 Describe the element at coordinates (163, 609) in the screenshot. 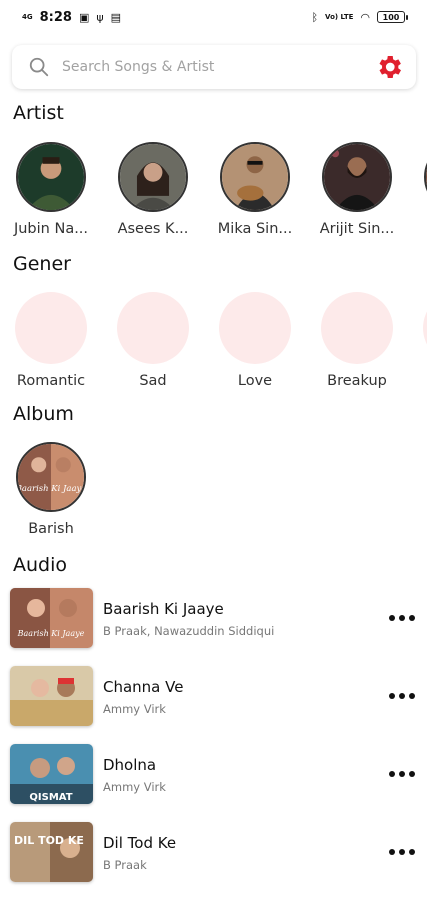

I see `song-title: Baarish Ki Jaaye` at that location.